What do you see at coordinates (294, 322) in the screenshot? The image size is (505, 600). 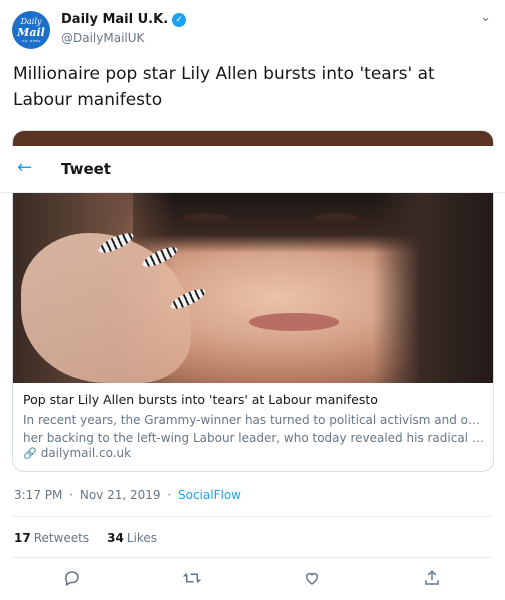 I see `image-mouth` at bounding box center [294, 322].